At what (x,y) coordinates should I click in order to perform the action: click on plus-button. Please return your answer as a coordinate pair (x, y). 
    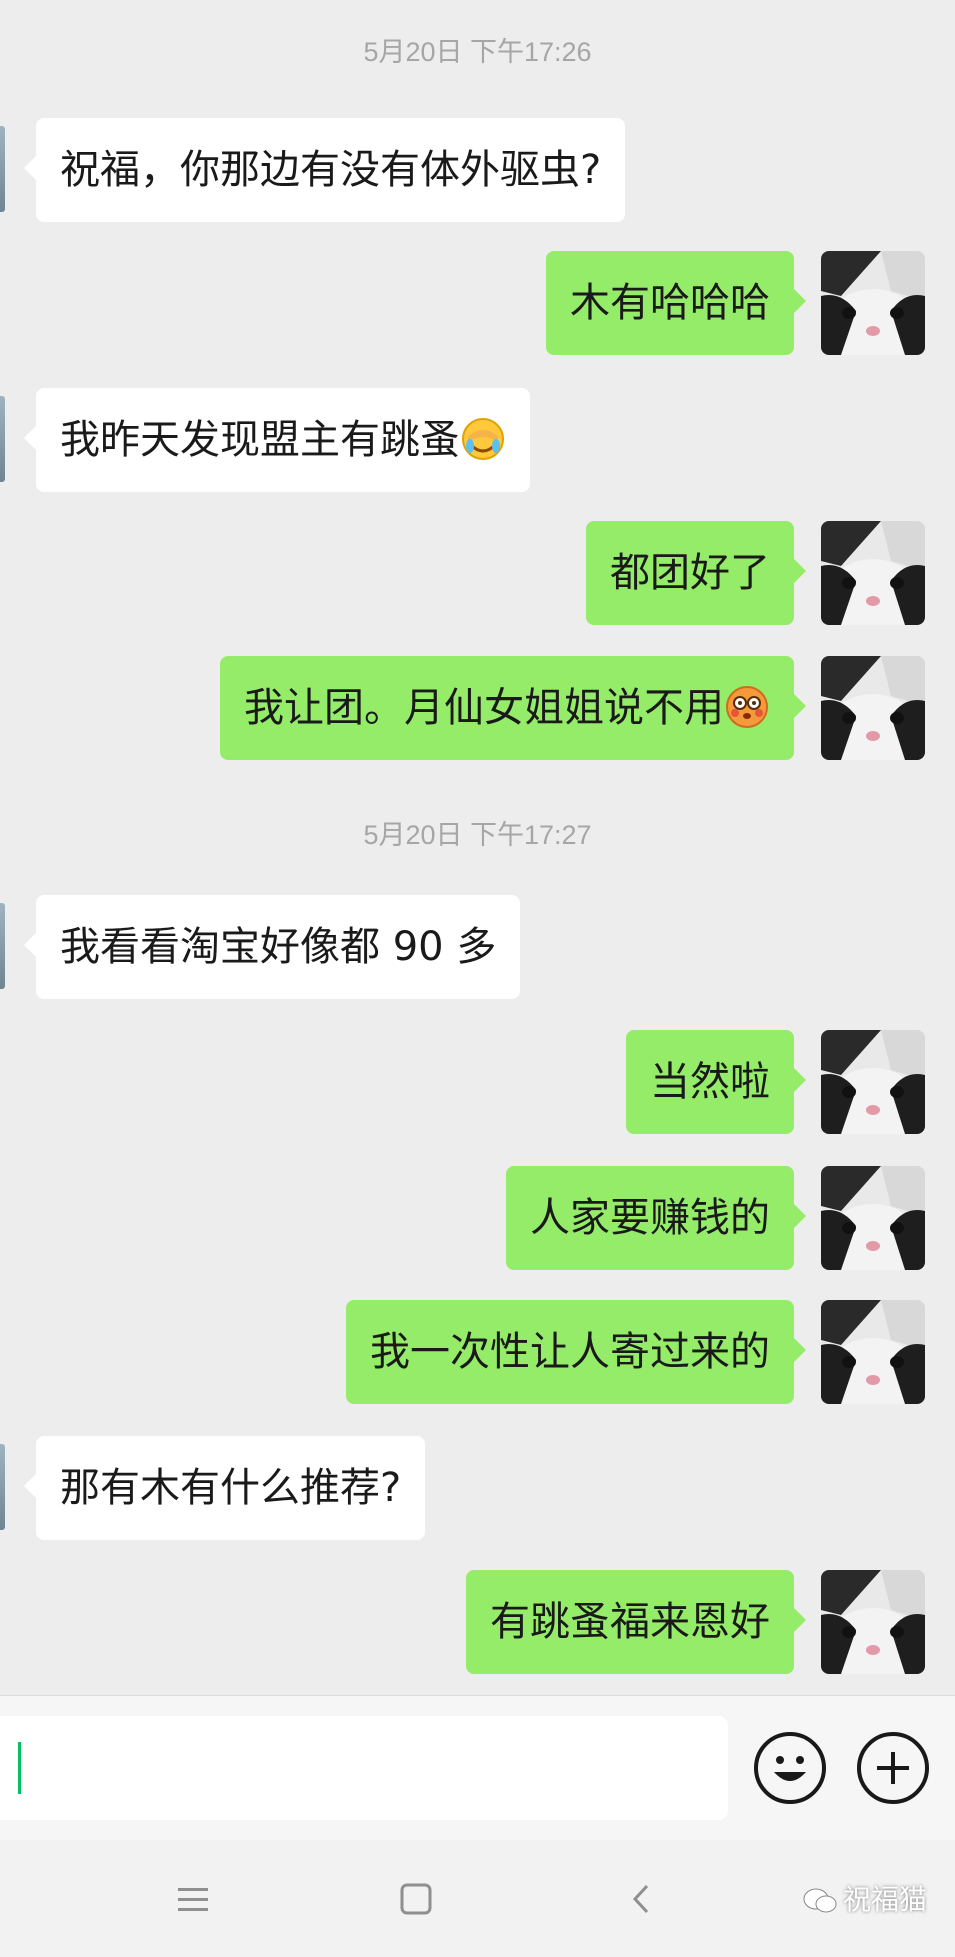
    Looking at the image, I should click on (893, 1768).